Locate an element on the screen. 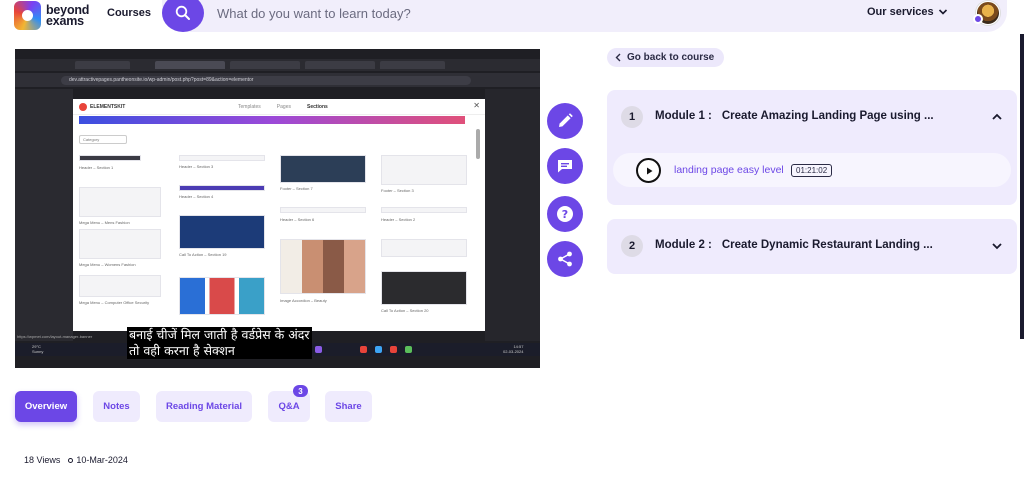  video-card-caption: Mega Menu – Womens Fashion is located at coordinates (107, 264).